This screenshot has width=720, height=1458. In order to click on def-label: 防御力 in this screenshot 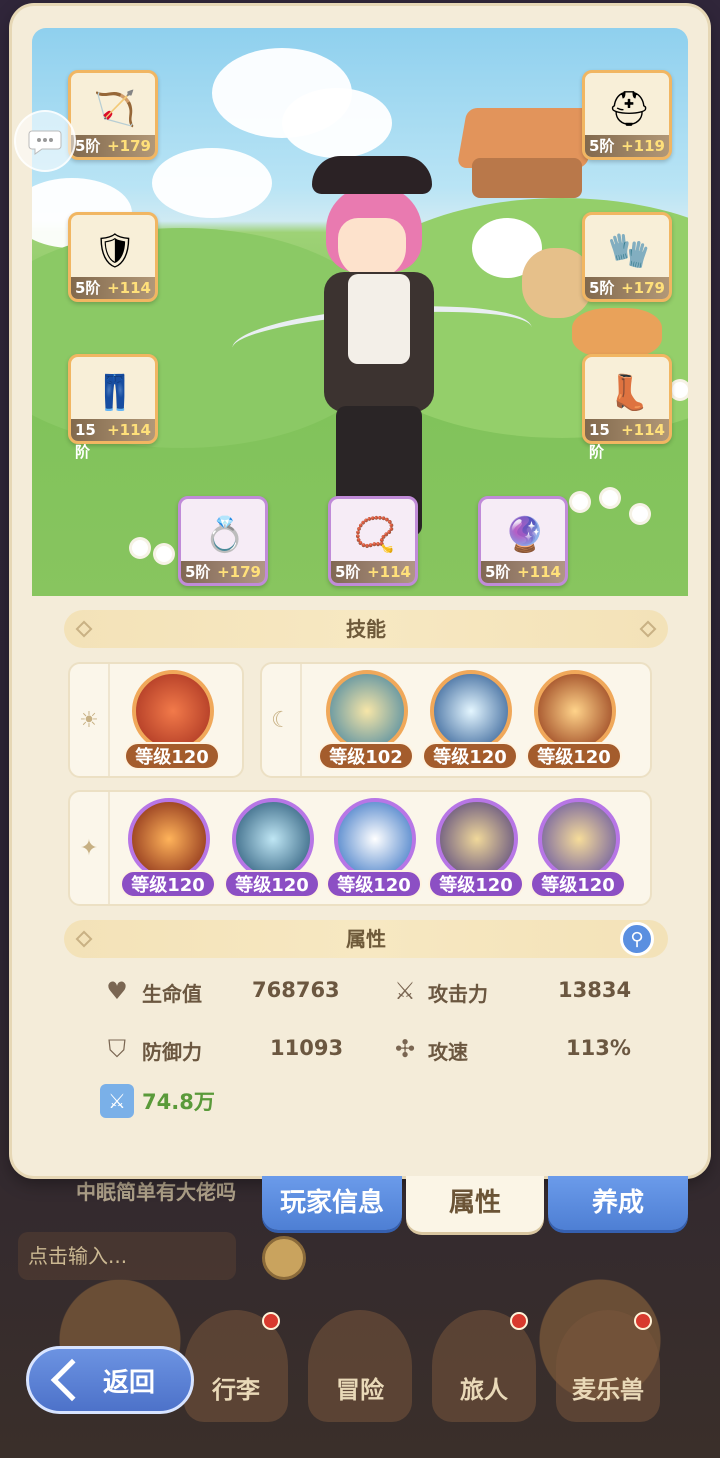, I will do `click(172, 1052)`.